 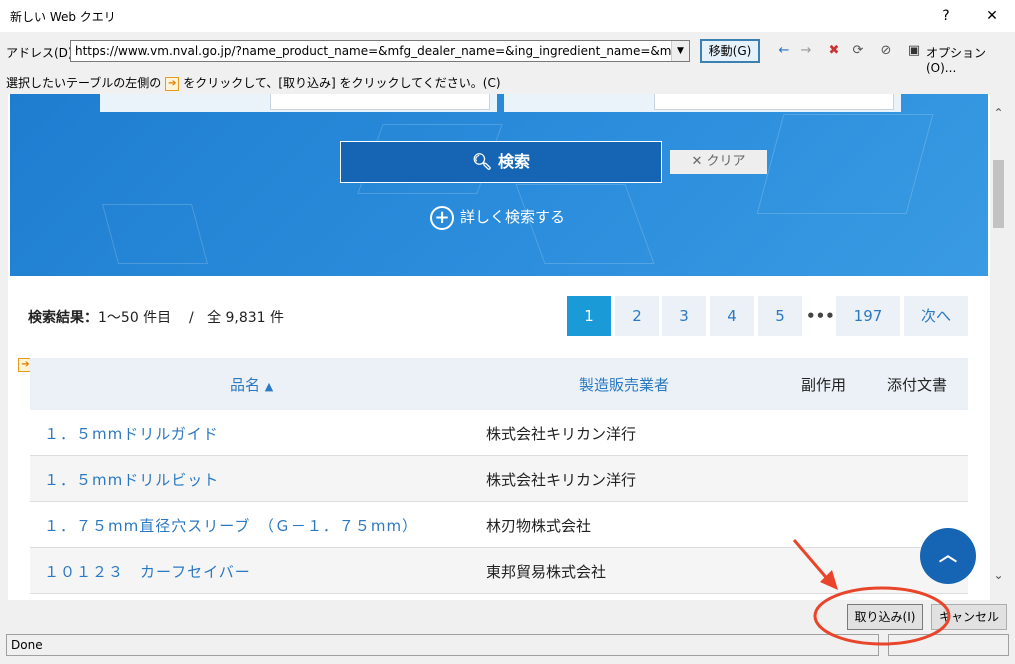 What do you see at coordinates (442, 217) in the screenshot?
I see `plus-circle-icon: +` at bounding box center [442, 217].